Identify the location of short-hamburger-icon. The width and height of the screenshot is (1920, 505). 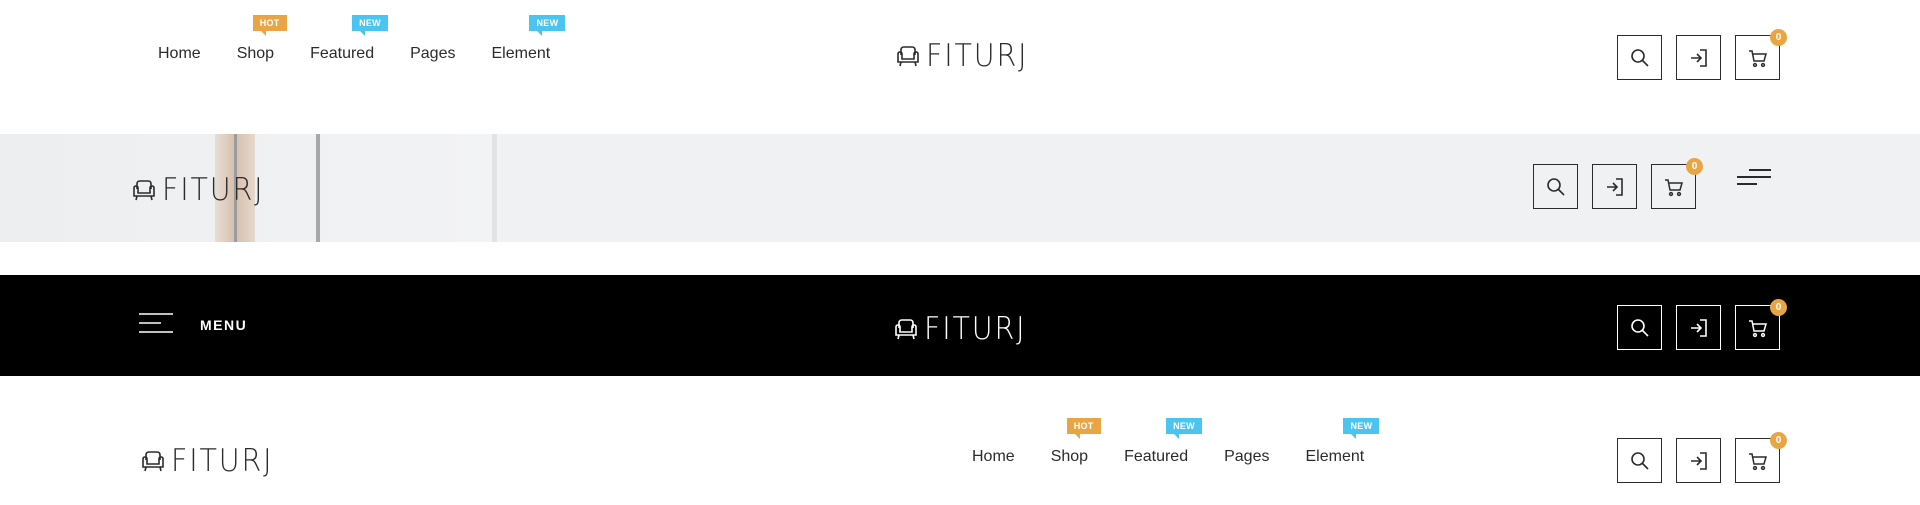
(1754, 177).